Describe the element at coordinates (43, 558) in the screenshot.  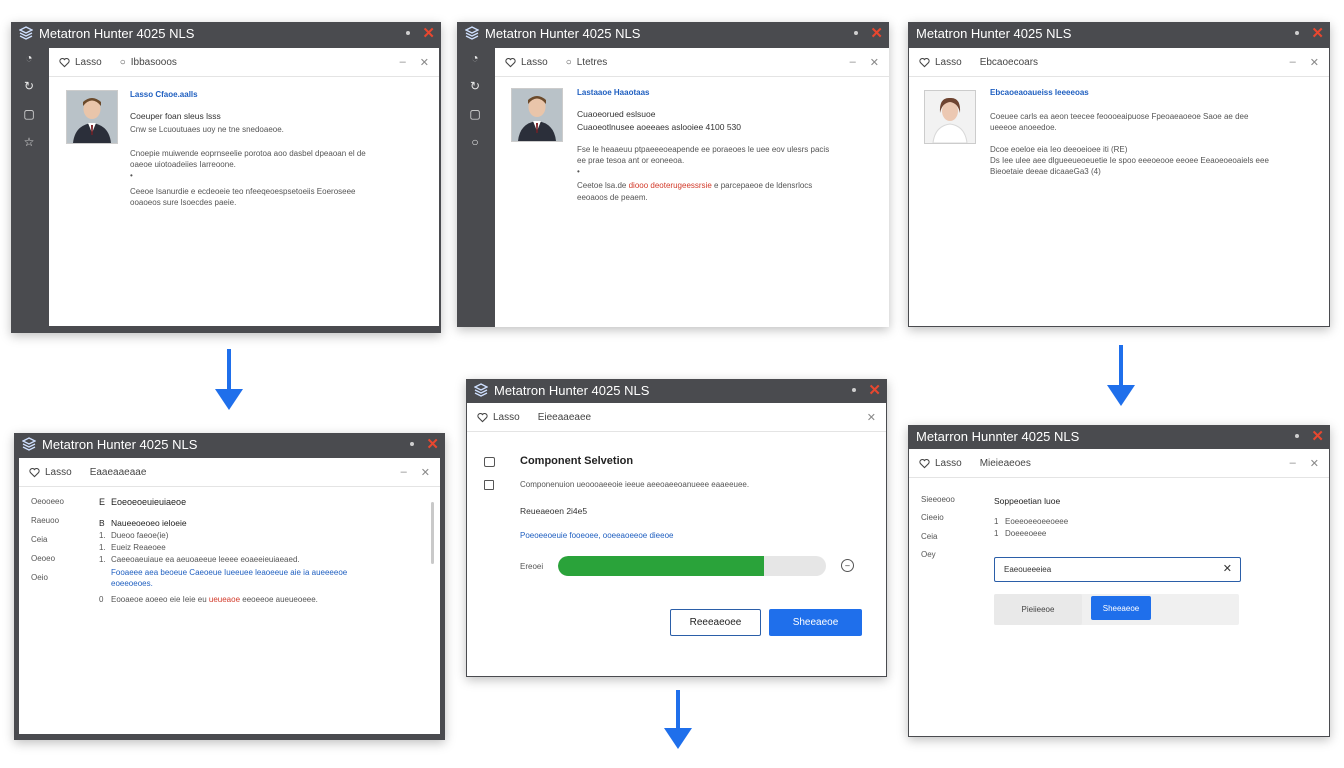
I see `sidebar-item: Oeoeo` at that location.